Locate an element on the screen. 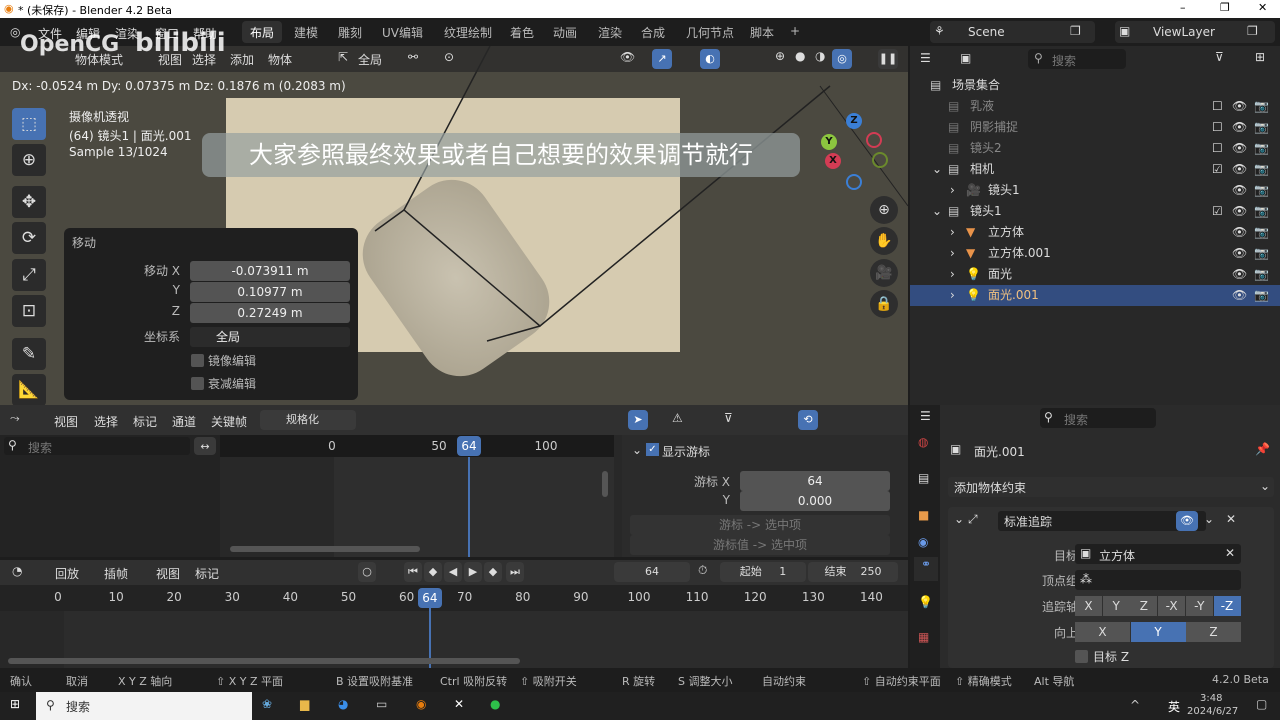  tab-scripting: 脚本 is located at coordinates (762, 32).